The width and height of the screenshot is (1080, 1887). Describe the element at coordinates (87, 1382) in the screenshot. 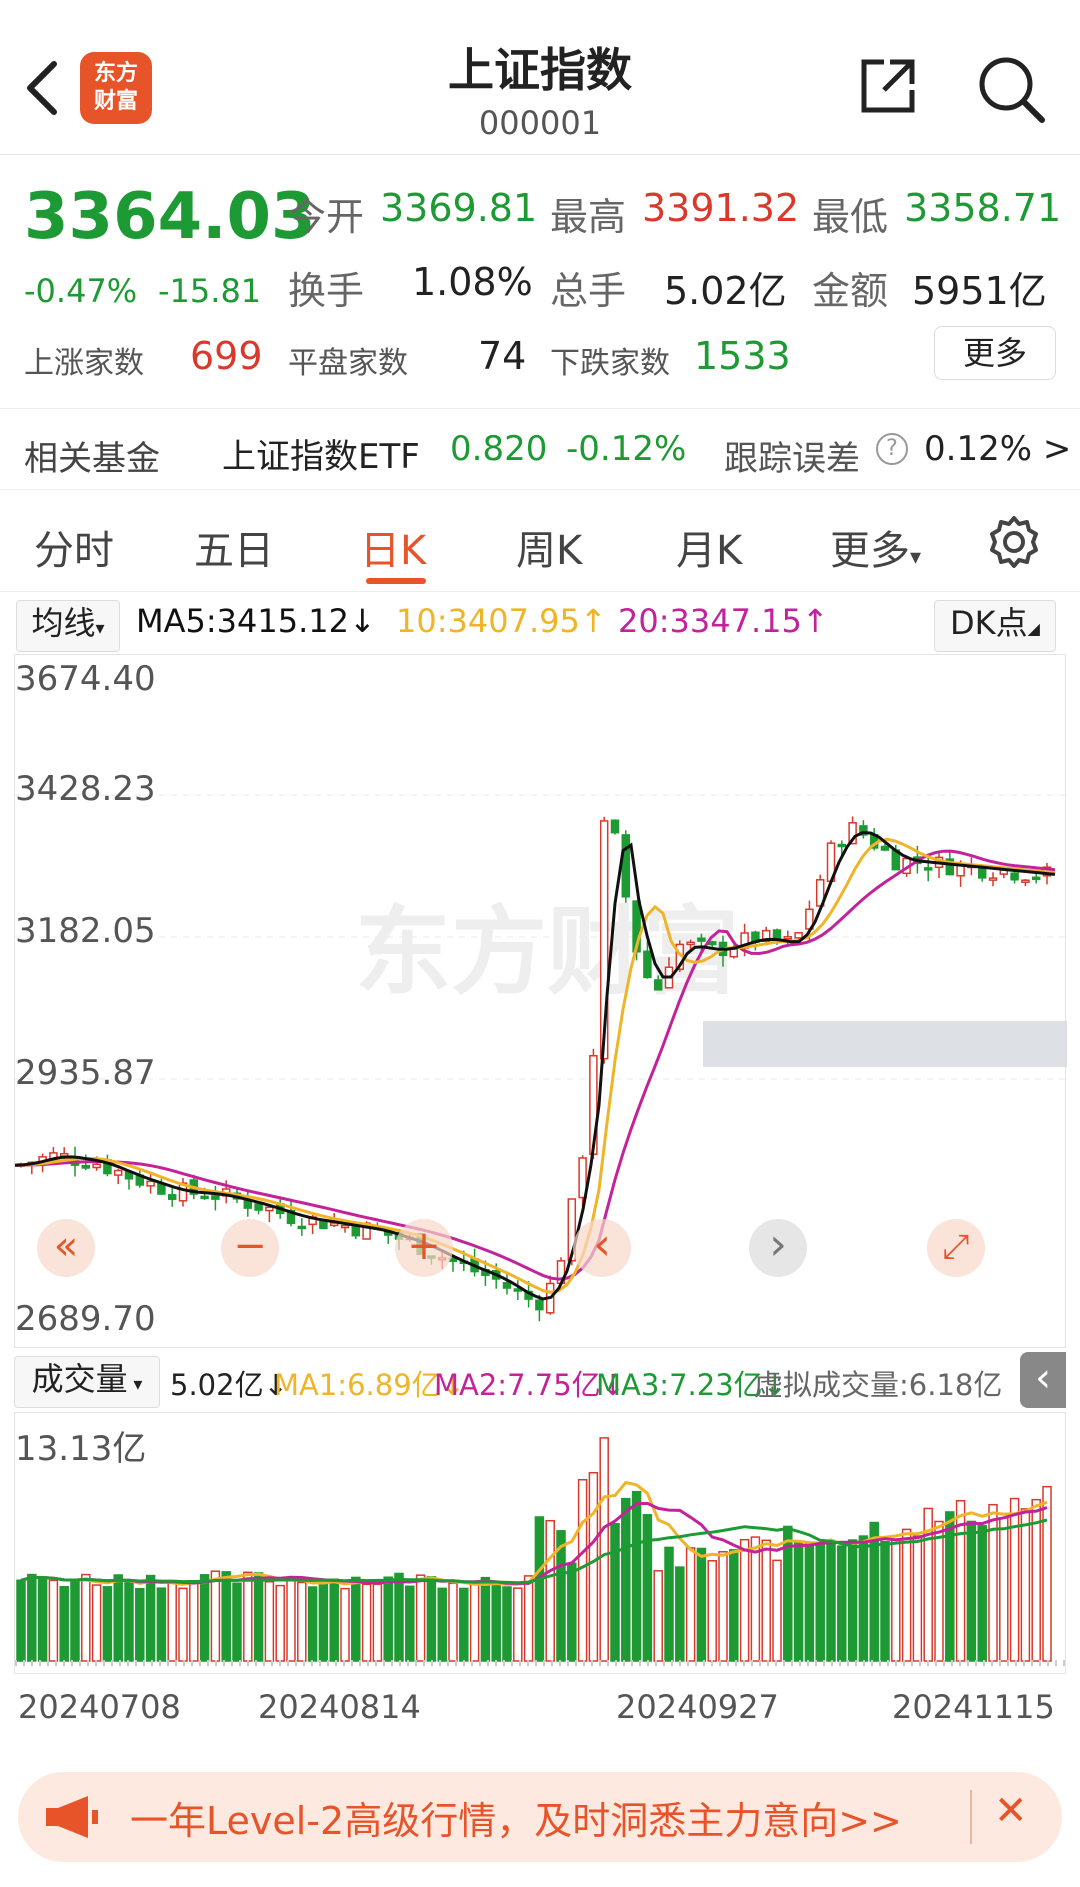

I see `volume-selector: 成交量 ▾` at that location.